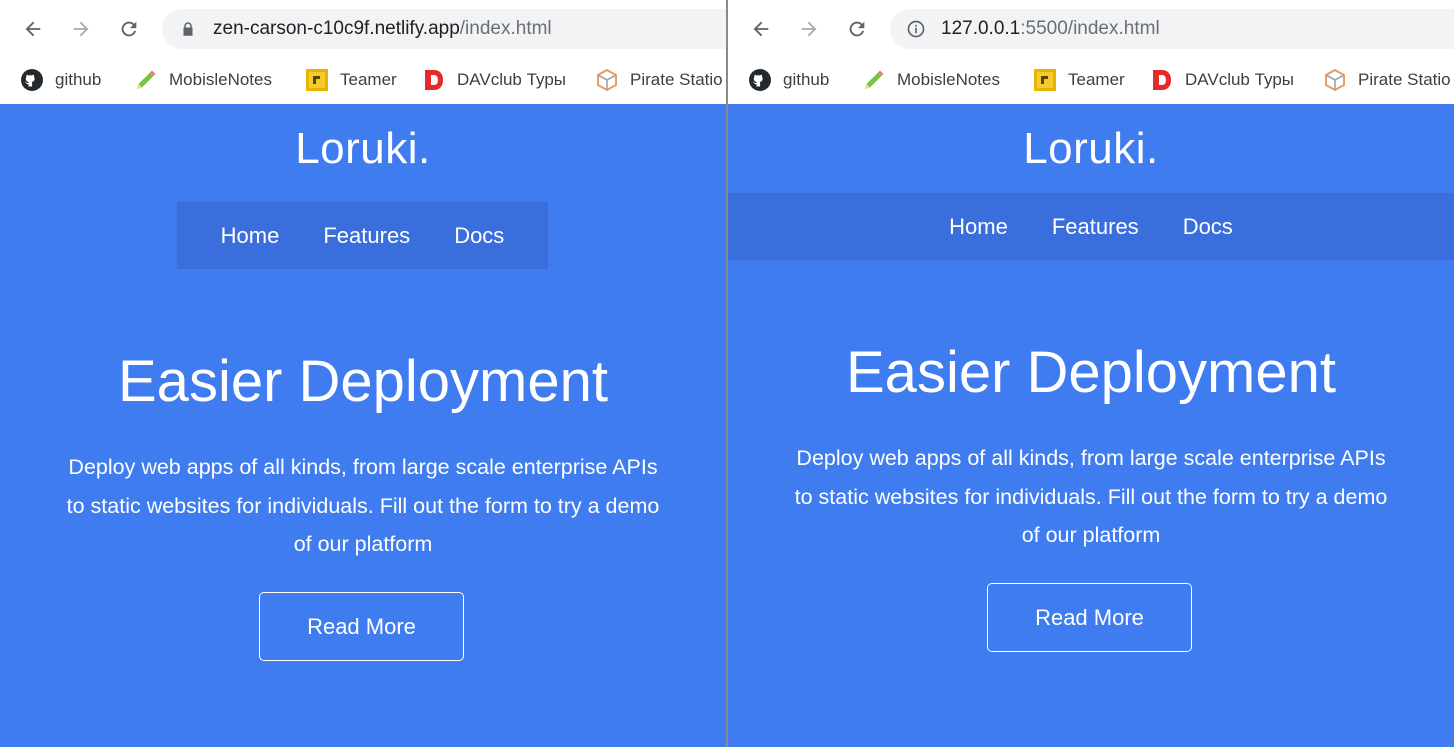 The height and width of the screenshot is (747, 1454). I want to click on url-host: zen-carson-c10c9f.netlify.app, so click(336, 28).